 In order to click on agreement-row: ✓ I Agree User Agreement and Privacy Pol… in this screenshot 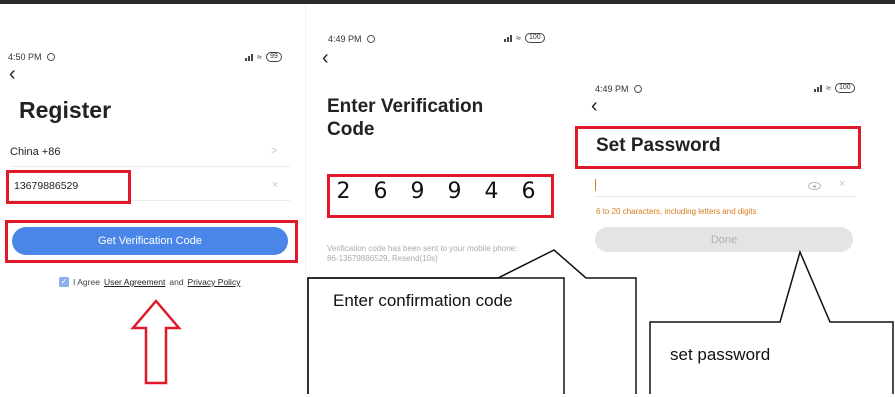, I will do `click(149, 282)`.